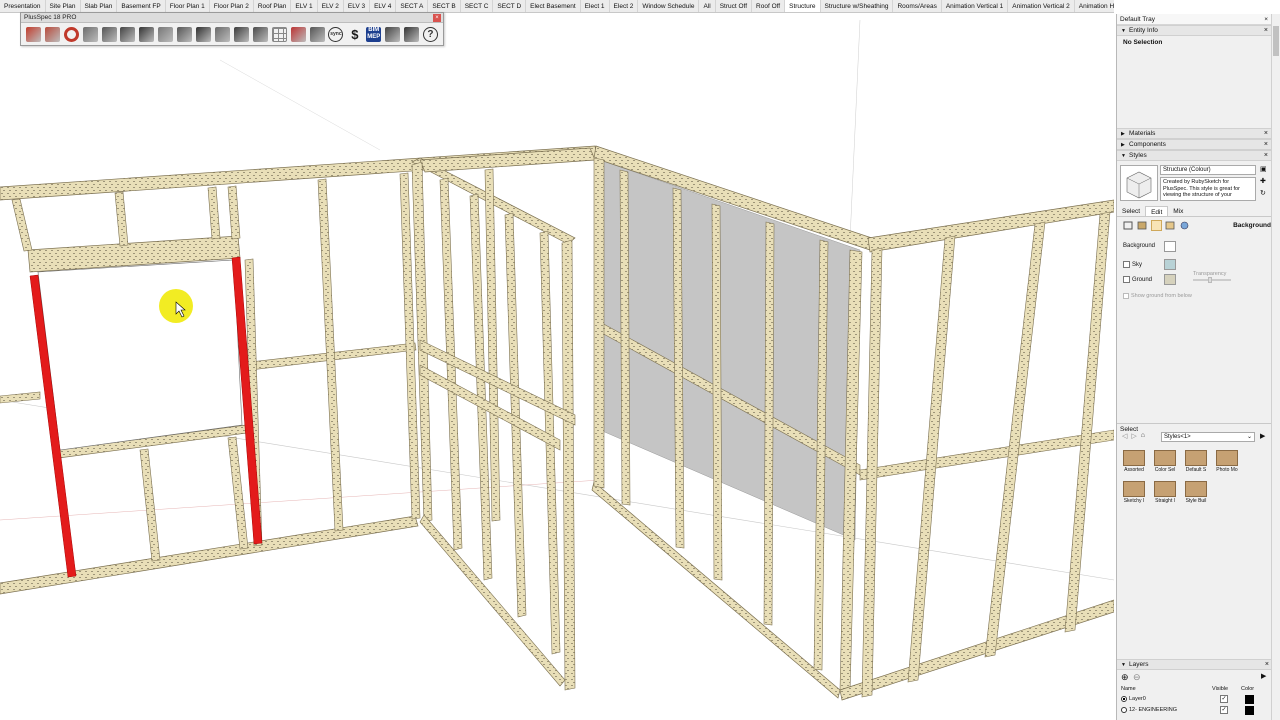 The width and height of the screenshot is (1280, 720). Describe the element at coordinates (33, 34) in the screenshot. I see `truck-icon` at that location.